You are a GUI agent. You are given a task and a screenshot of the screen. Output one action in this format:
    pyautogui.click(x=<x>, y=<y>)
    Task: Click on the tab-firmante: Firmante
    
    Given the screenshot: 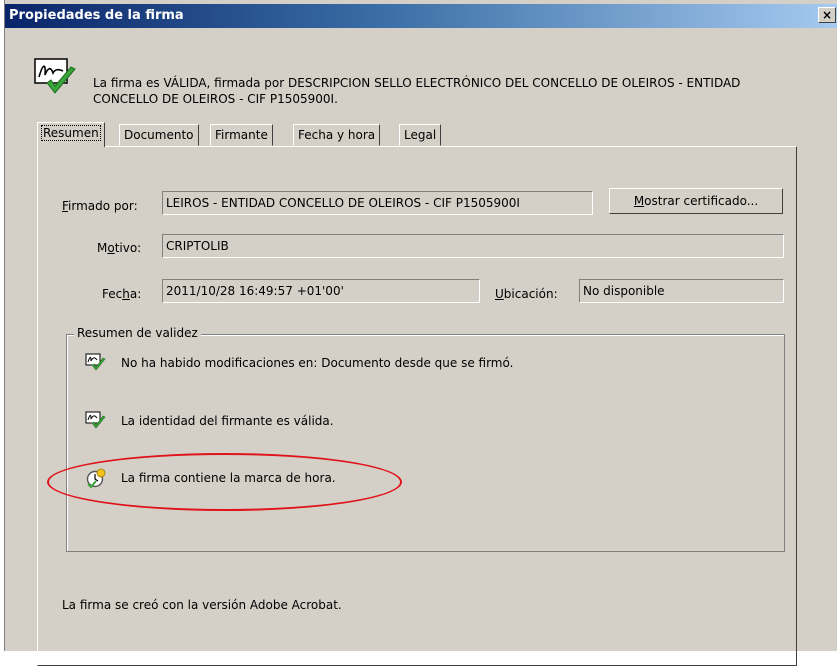 What is the action you would take?
    pyautogui.click(x=241, y=135)
    